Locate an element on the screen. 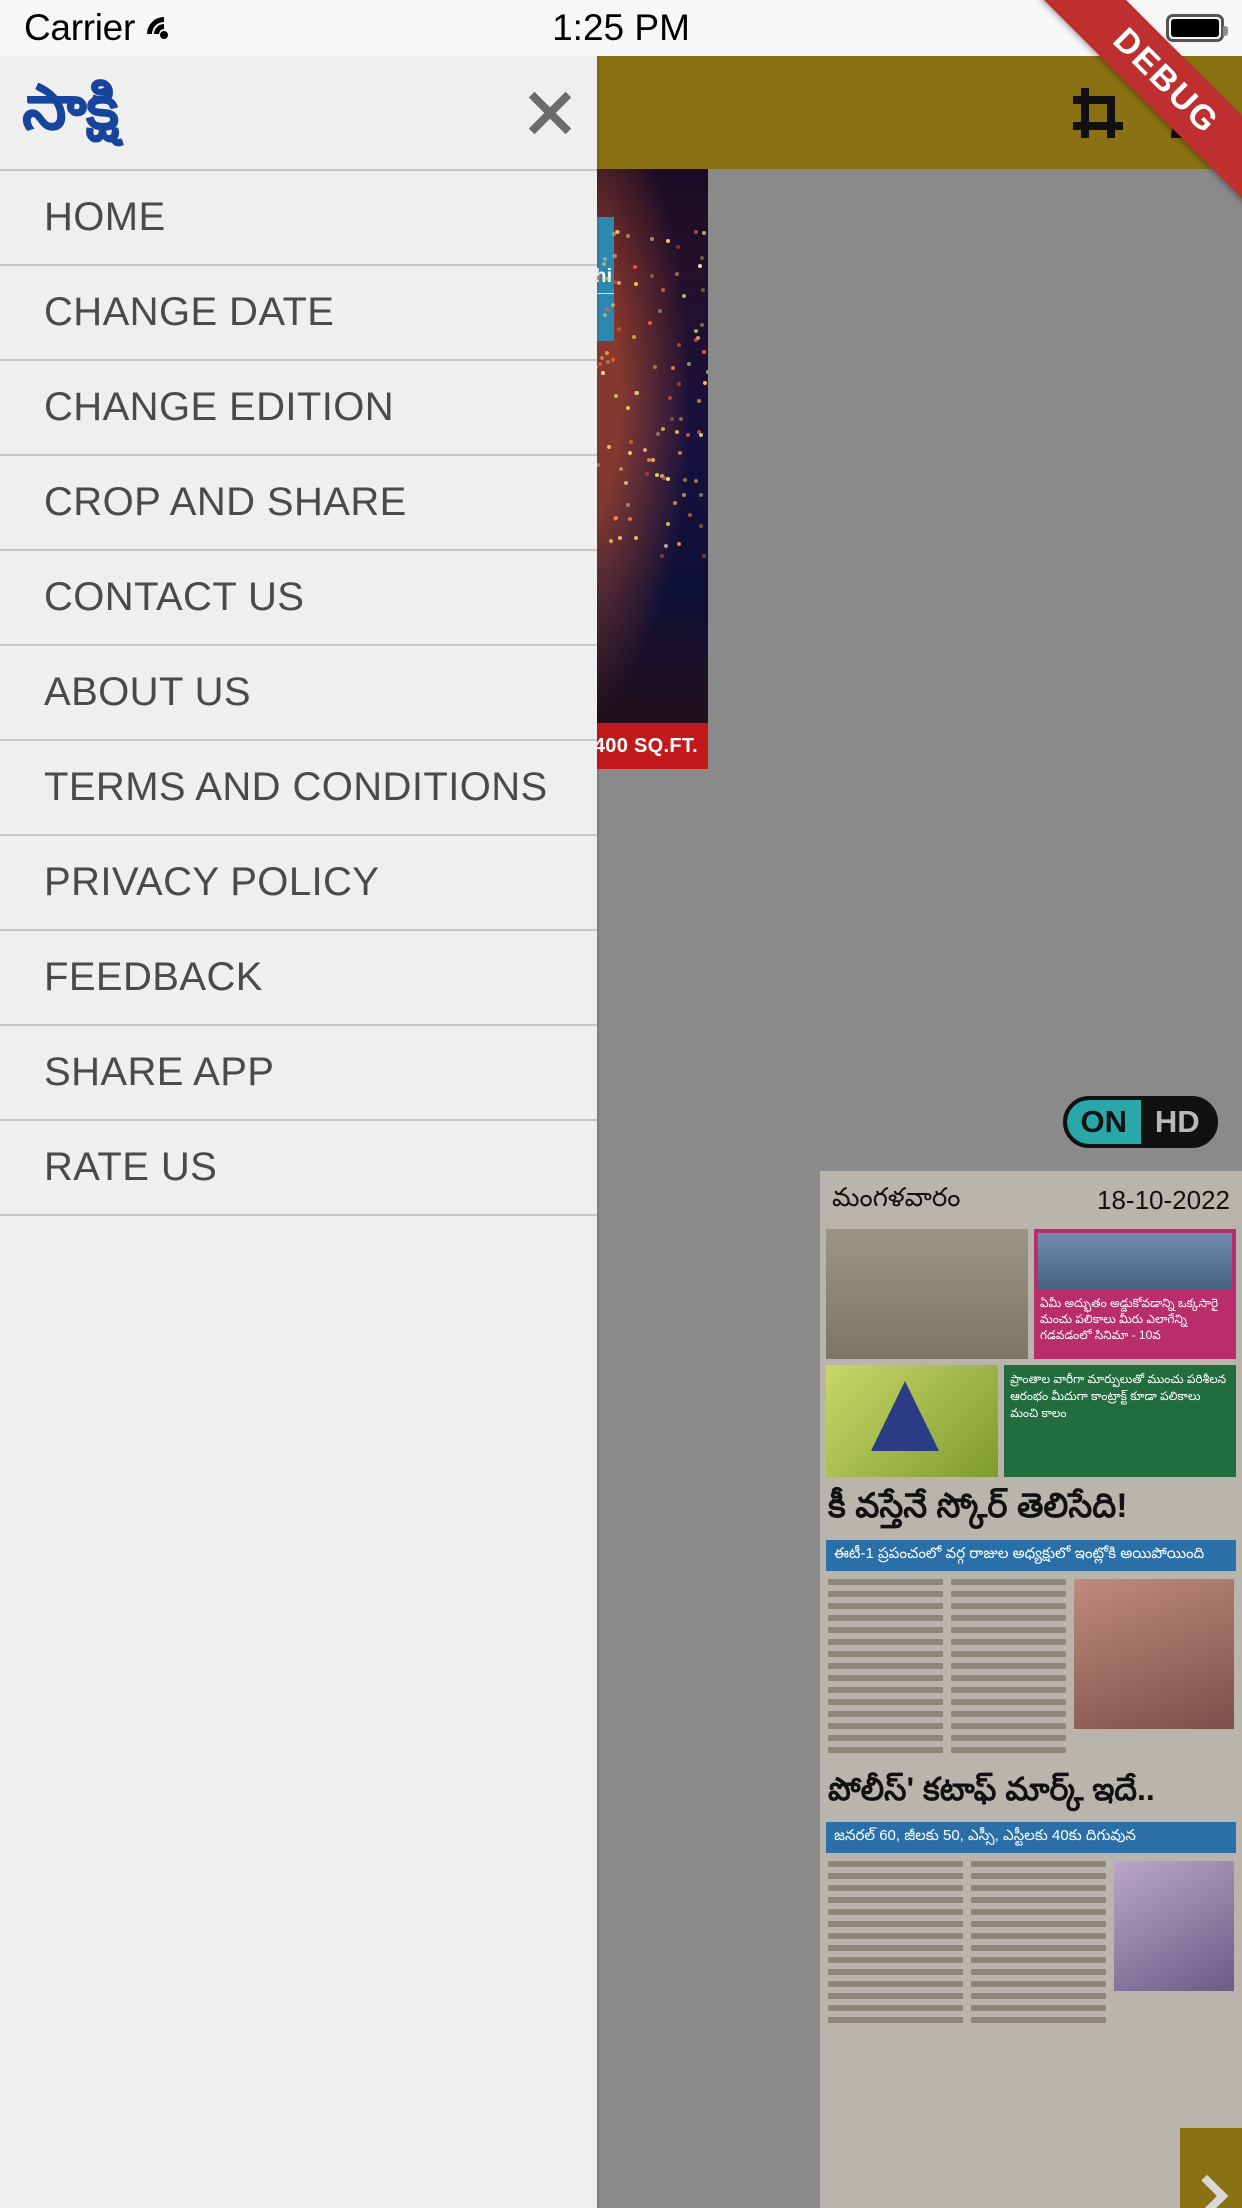  menu-item-share-app: SHARE APP is located at coordinates (298, 1073).